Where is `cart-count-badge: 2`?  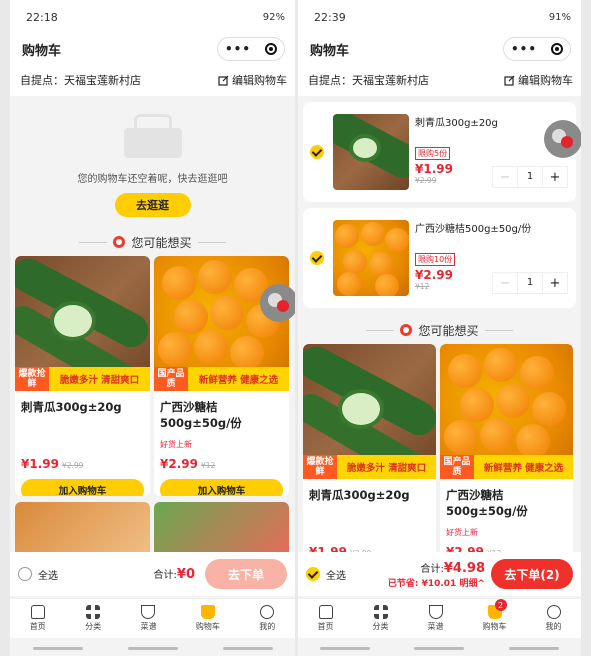
cart-count-badge: 2 is located at coordinates (500, 605).